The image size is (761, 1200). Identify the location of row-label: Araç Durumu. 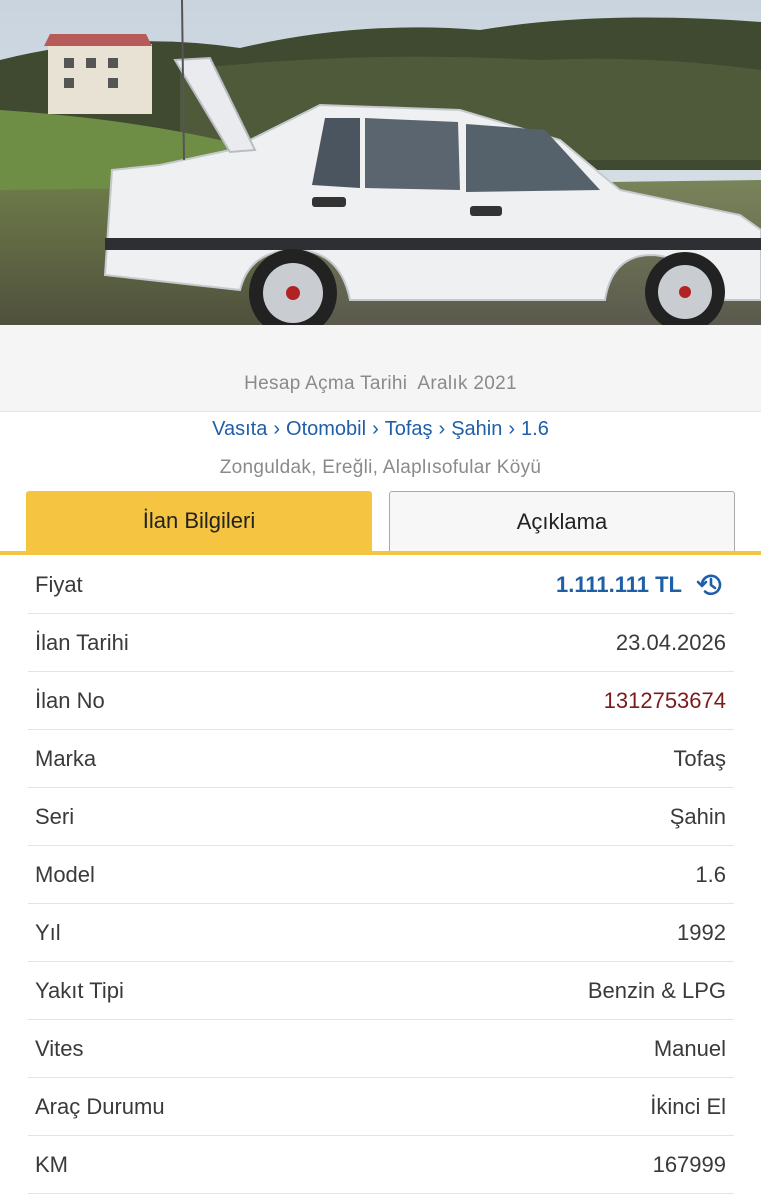
(100, 1106).